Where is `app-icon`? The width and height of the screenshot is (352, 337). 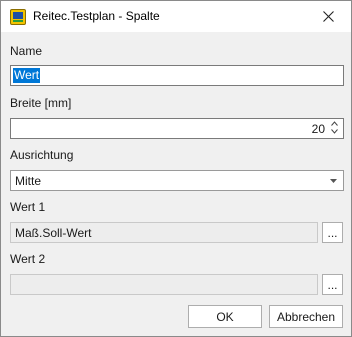 app-icon is located at coordinates (18, 17).